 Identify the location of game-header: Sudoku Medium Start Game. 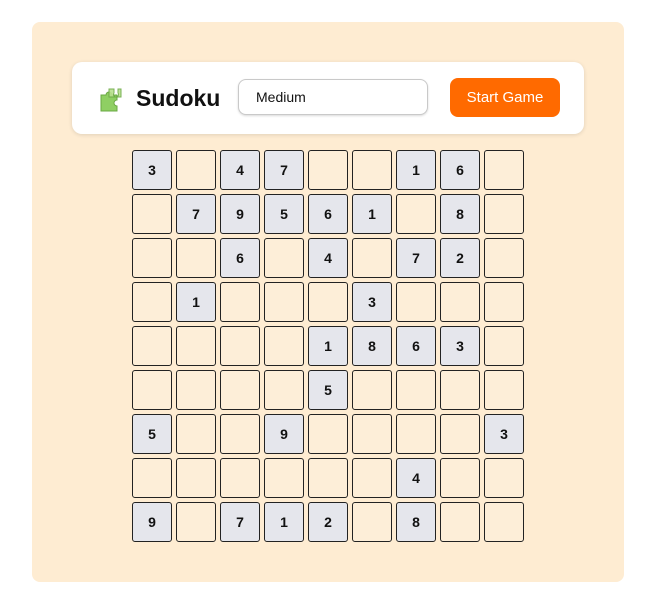
(328, 98).